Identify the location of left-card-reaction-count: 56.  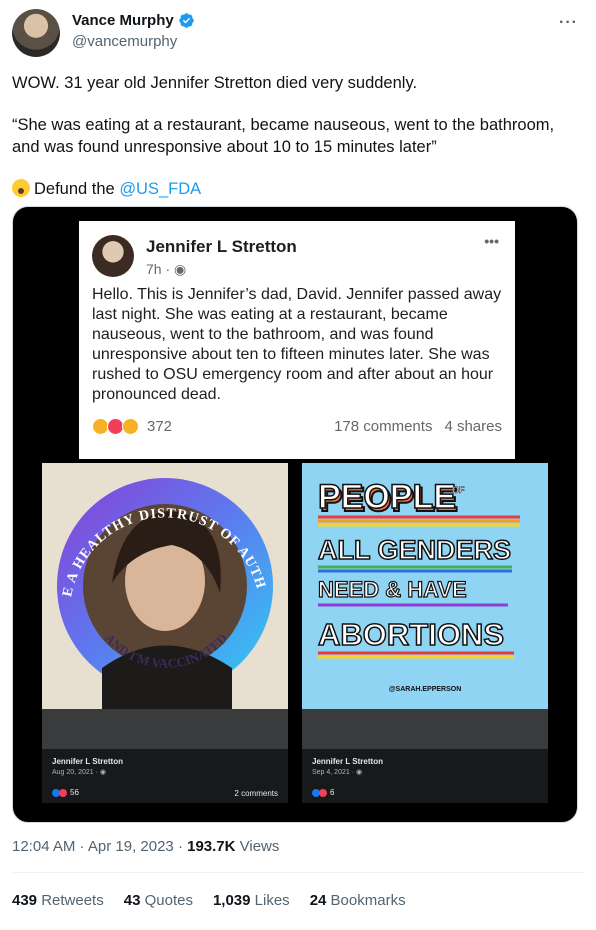
(74, 792).